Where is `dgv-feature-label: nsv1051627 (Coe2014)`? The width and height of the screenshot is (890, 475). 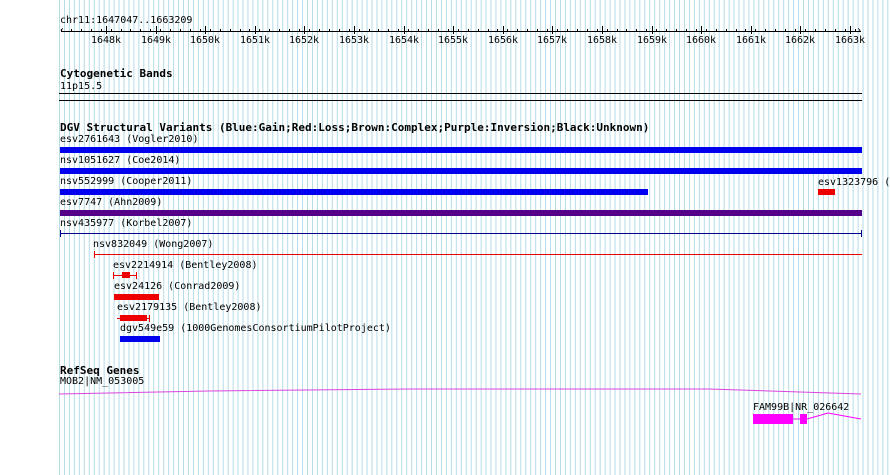
dgv-feature-label: nsv1051627 (Coe2014) is located at coordinates (120, 161).